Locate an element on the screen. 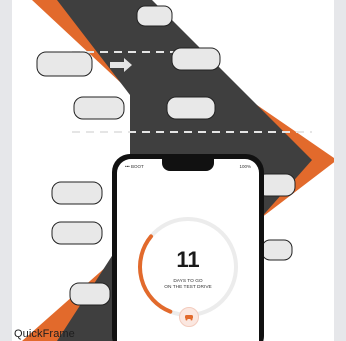 This screenshot has width=346, height=341. countdown-caption: DAYS TO GO ON THE TEST DRIVE is located at coordinates (188, 285).